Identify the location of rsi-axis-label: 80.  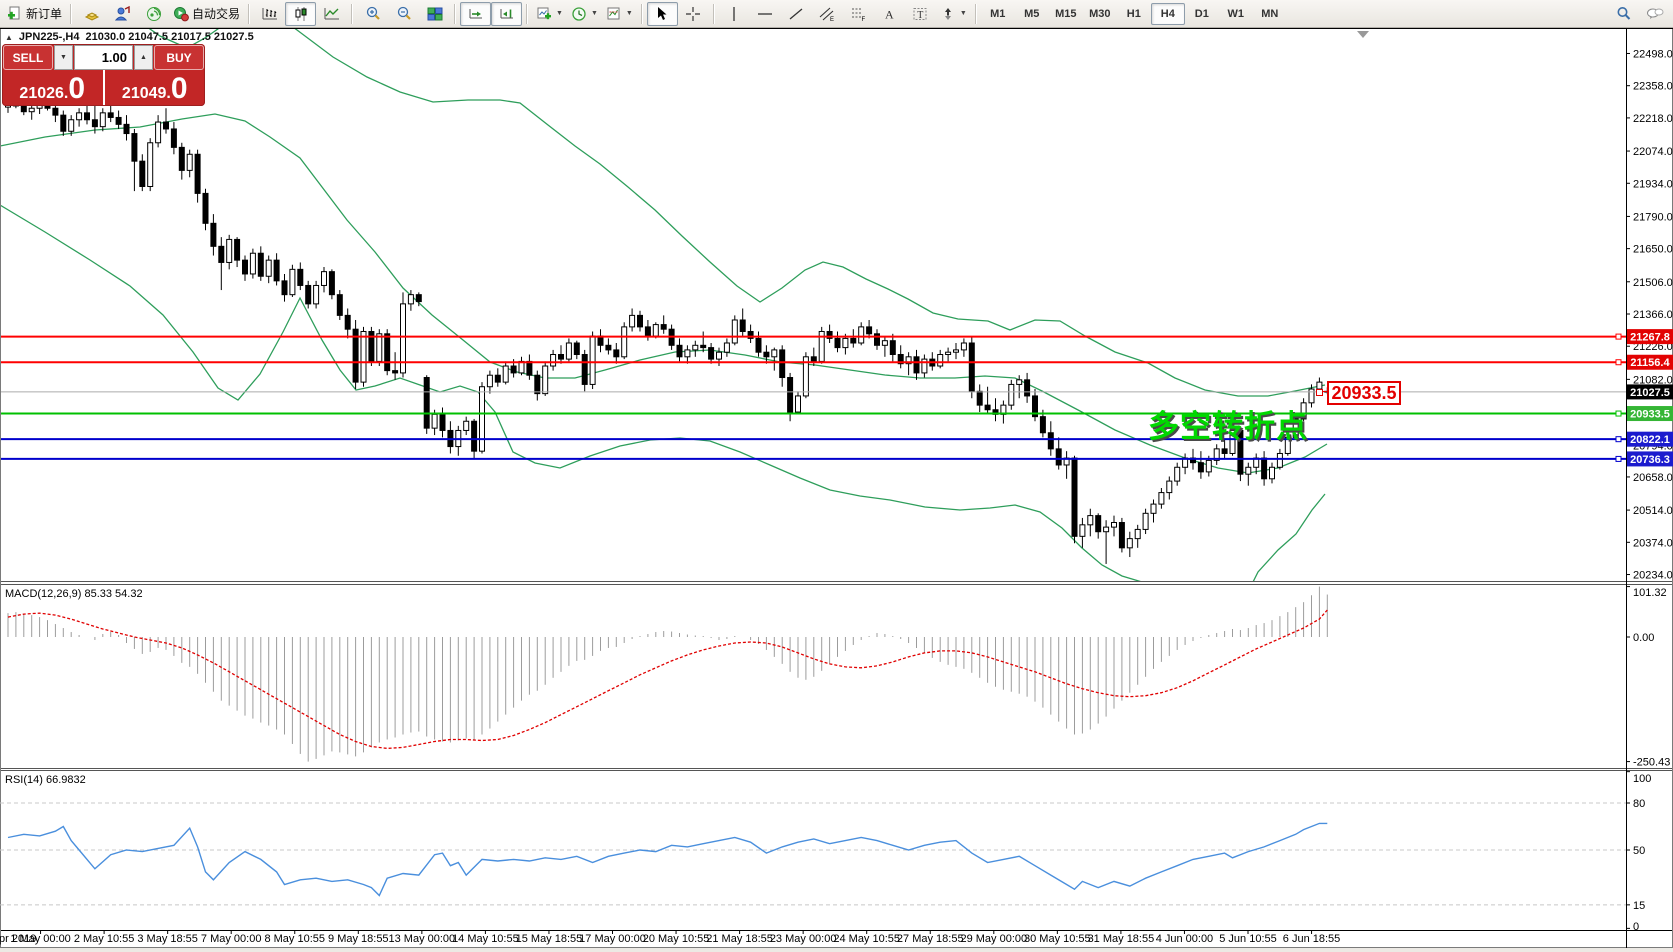
(1639, 804).